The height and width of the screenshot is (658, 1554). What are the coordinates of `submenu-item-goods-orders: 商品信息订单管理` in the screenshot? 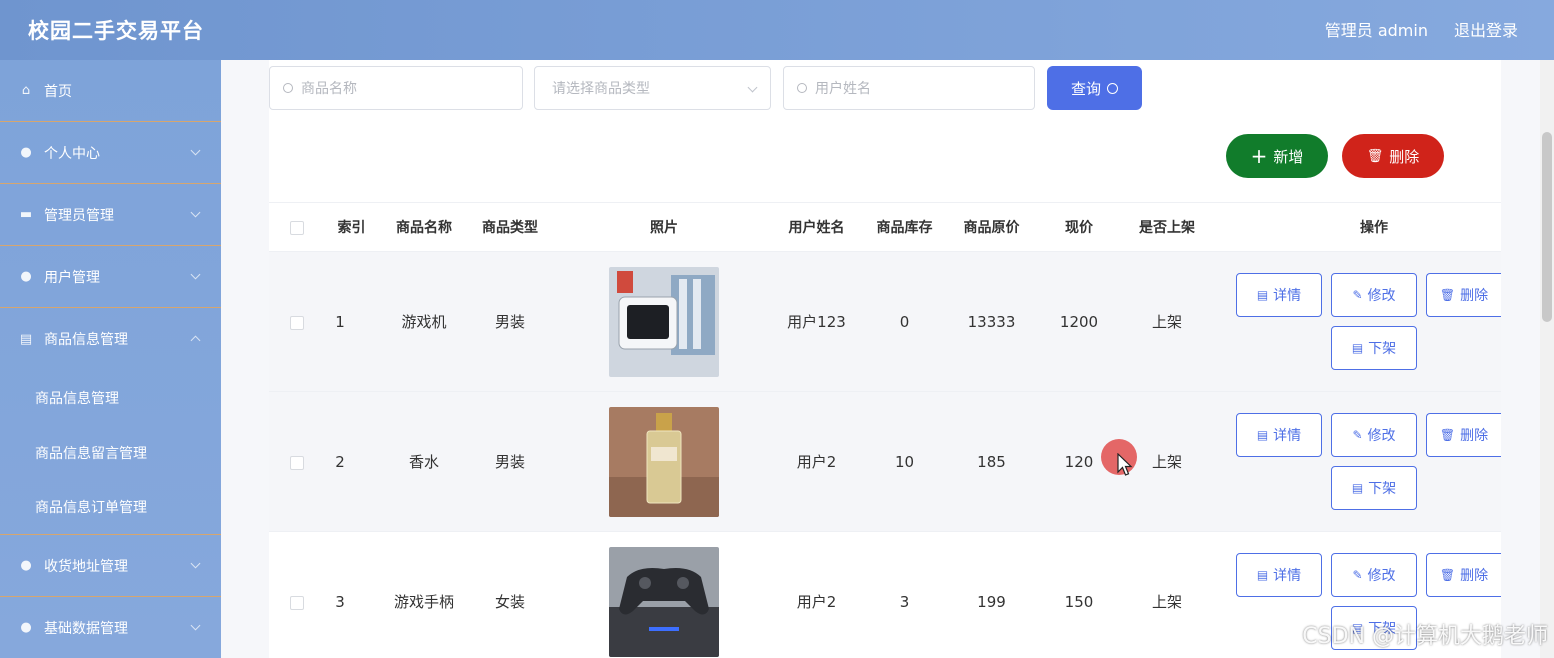 It's located at (110, 507).